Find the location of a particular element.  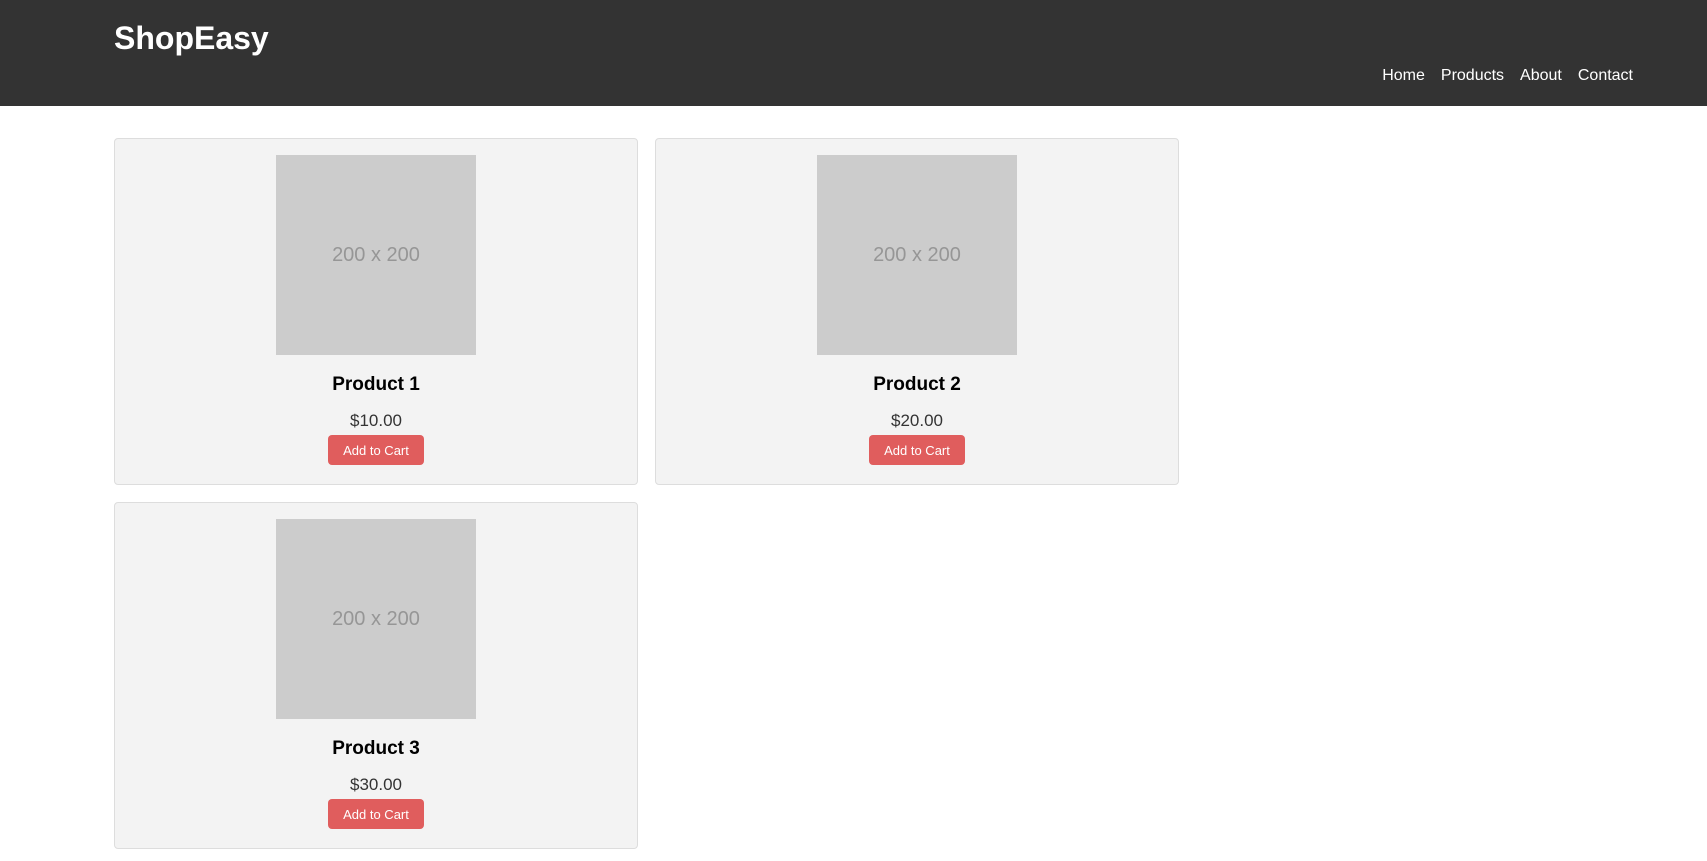

product-price: $20.00 is located at coordinates (917, 420).